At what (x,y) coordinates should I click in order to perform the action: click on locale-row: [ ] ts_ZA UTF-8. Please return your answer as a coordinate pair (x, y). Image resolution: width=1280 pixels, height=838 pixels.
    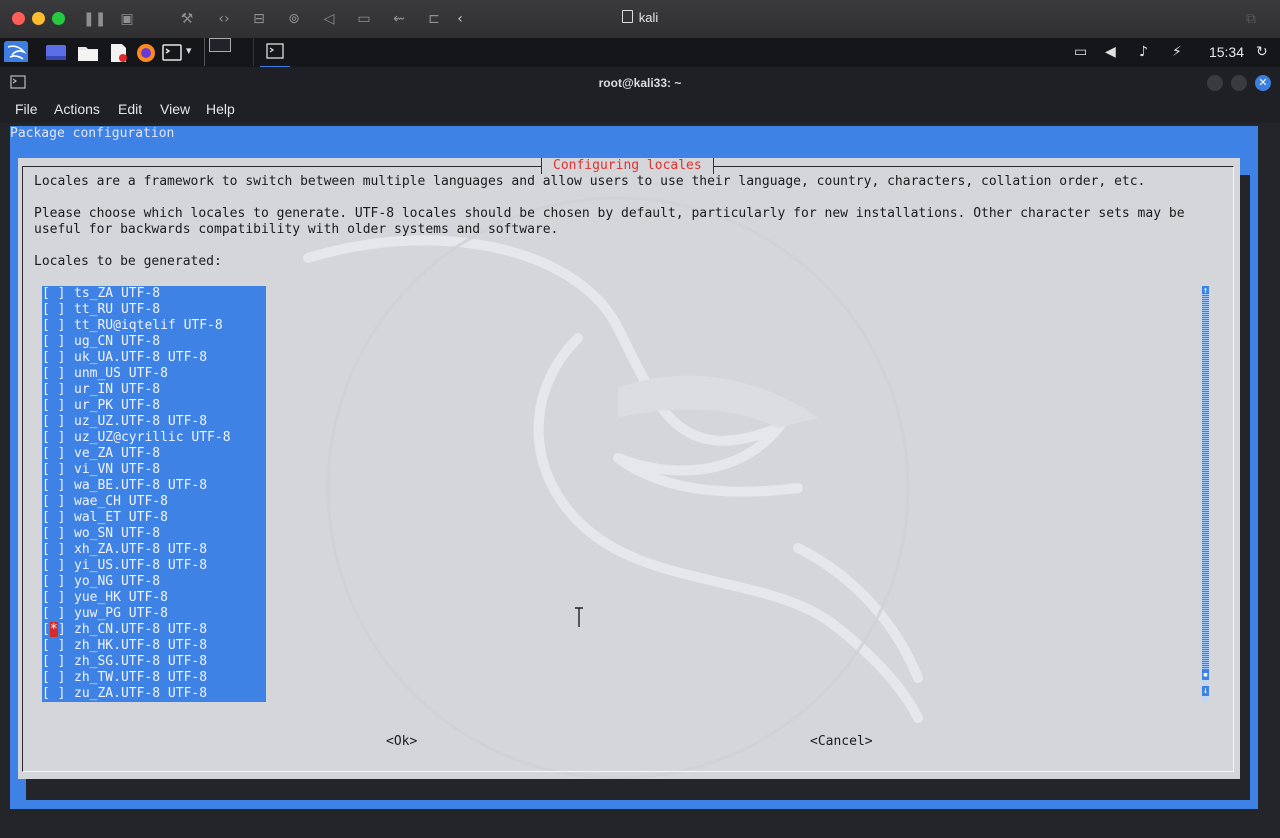
    Looking at the image, I should click on (154, 294).